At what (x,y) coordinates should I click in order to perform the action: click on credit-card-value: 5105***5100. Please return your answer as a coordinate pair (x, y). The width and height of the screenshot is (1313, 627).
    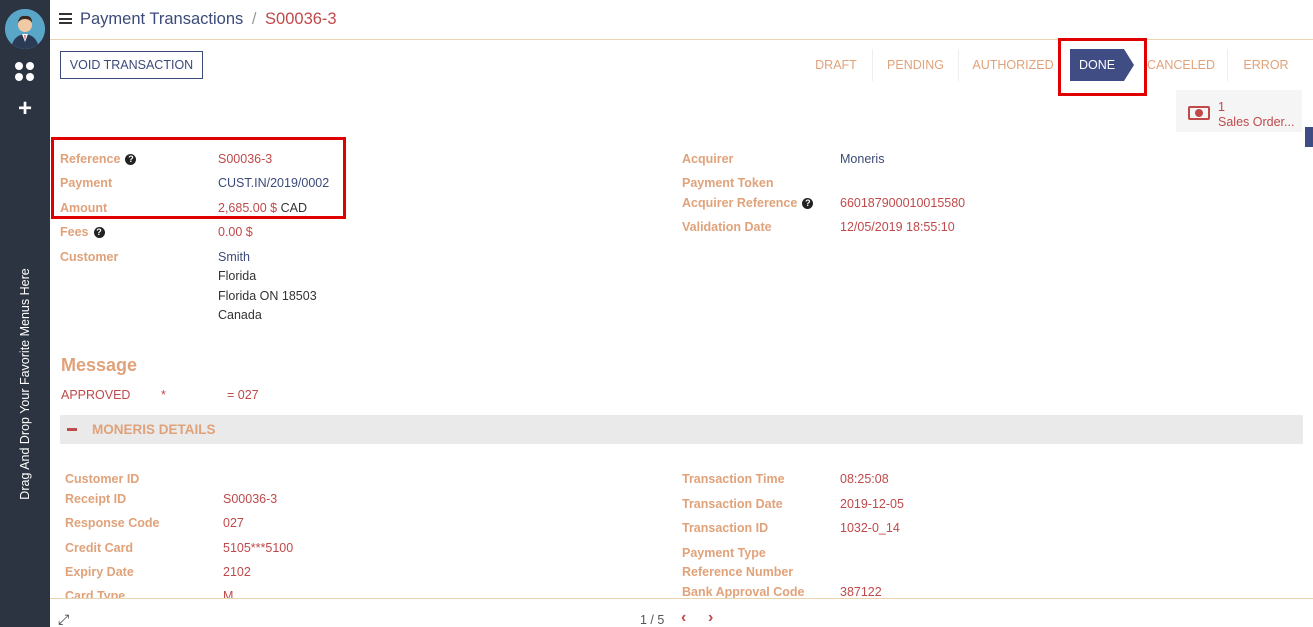
    Looking at the image, I should click on (258, 548).